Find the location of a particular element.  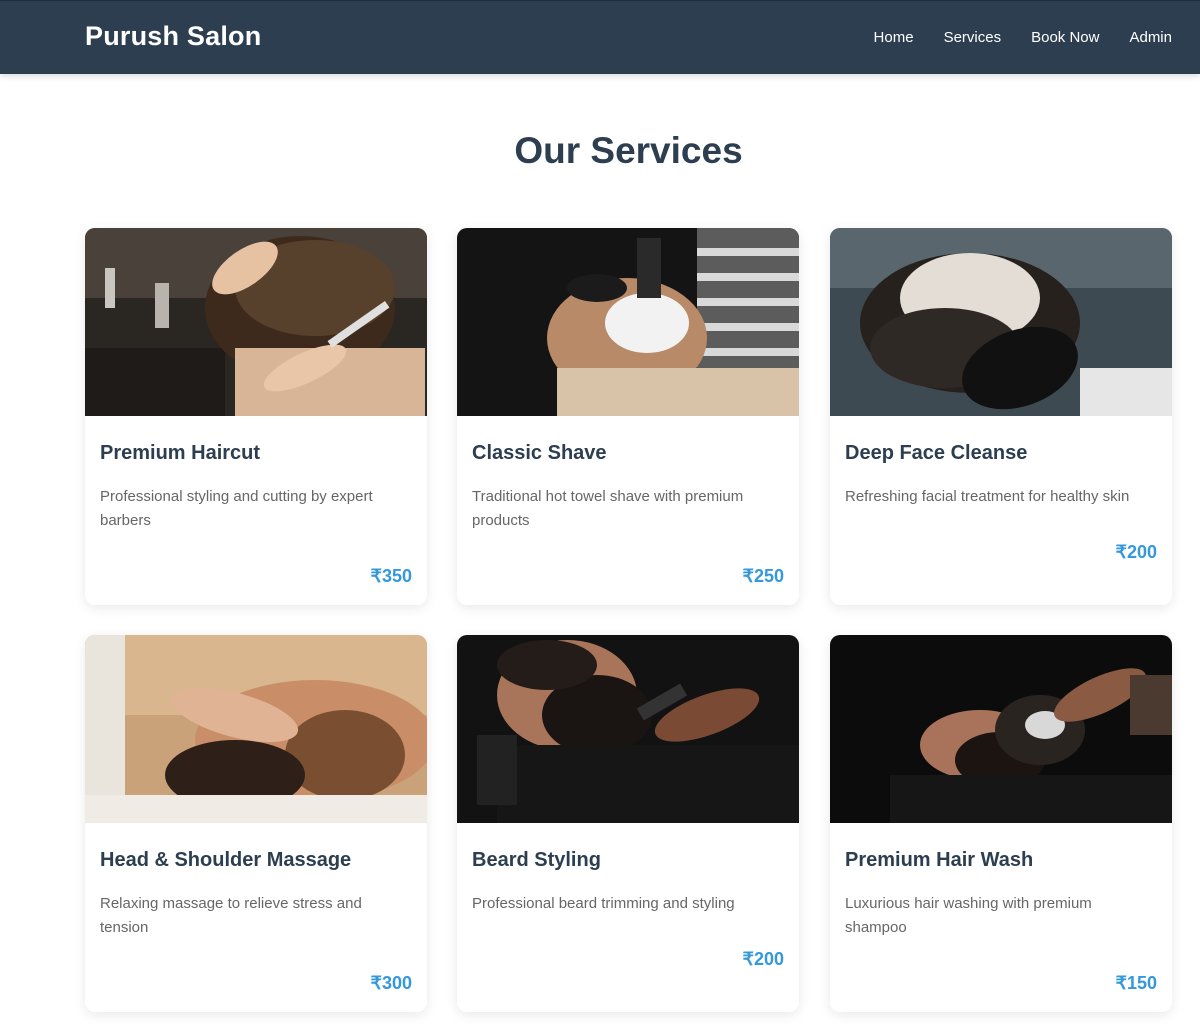

service-price: ₹250 is located at coordinates (763, 576).